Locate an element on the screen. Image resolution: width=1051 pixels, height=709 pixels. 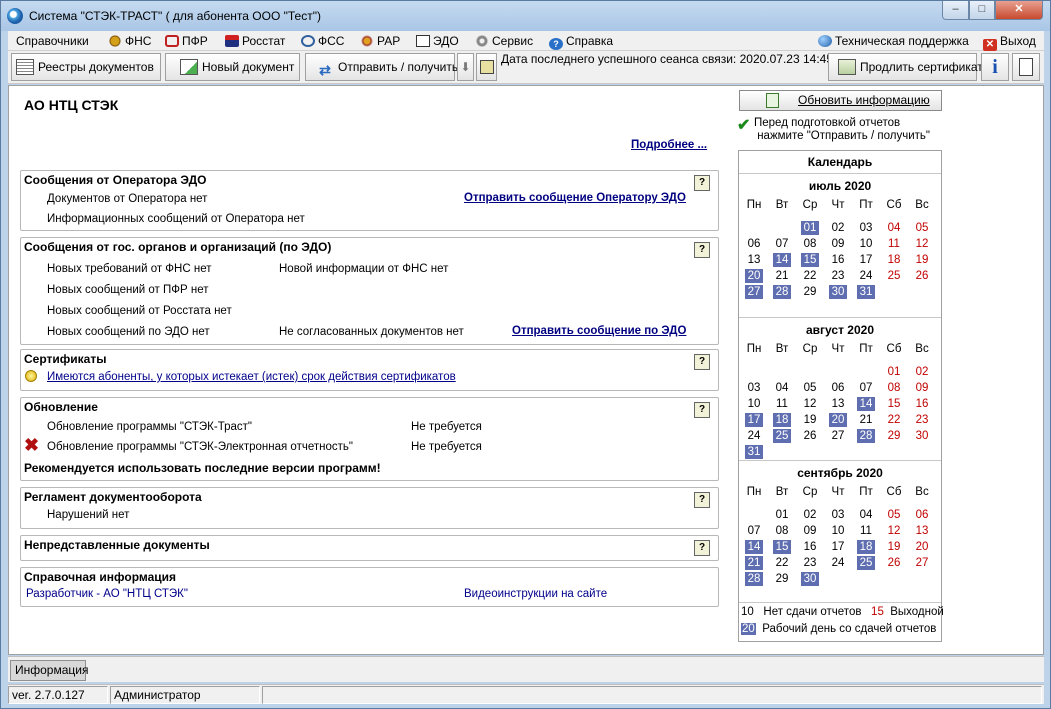
menu-tech-support: Техническая поддержка is located at coordinates (893, 41).